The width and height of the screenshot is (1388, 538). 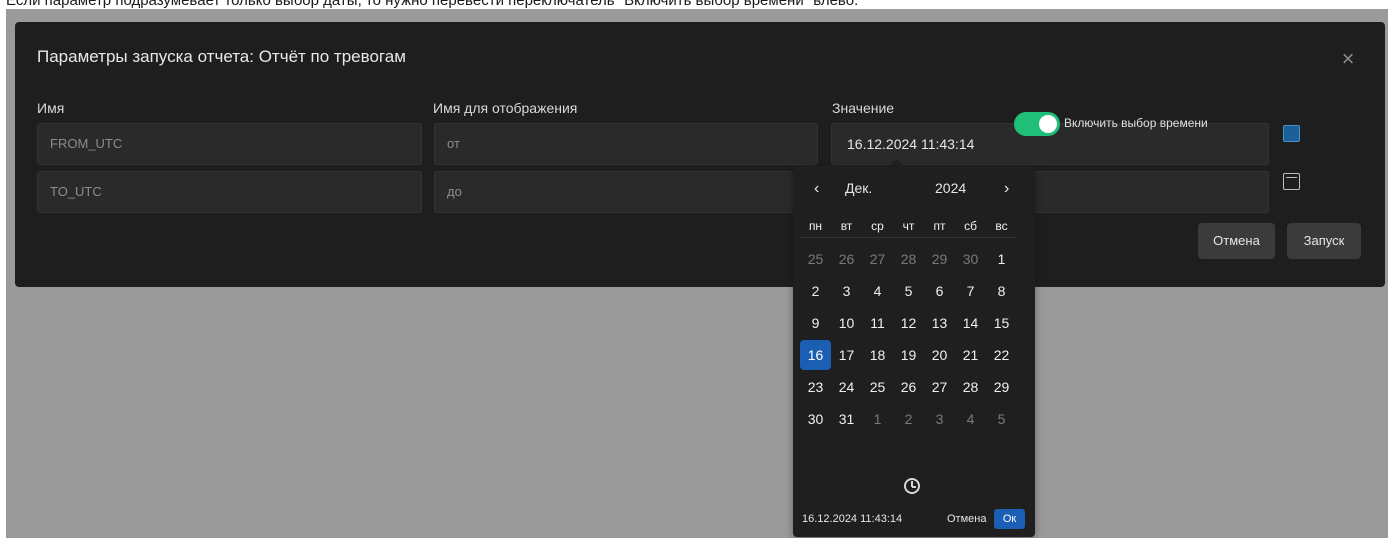 What do you see at coordinates (1001, 226) in the screenshot?
I see `weekday-label: вс` at bounding box center [1001, 226].